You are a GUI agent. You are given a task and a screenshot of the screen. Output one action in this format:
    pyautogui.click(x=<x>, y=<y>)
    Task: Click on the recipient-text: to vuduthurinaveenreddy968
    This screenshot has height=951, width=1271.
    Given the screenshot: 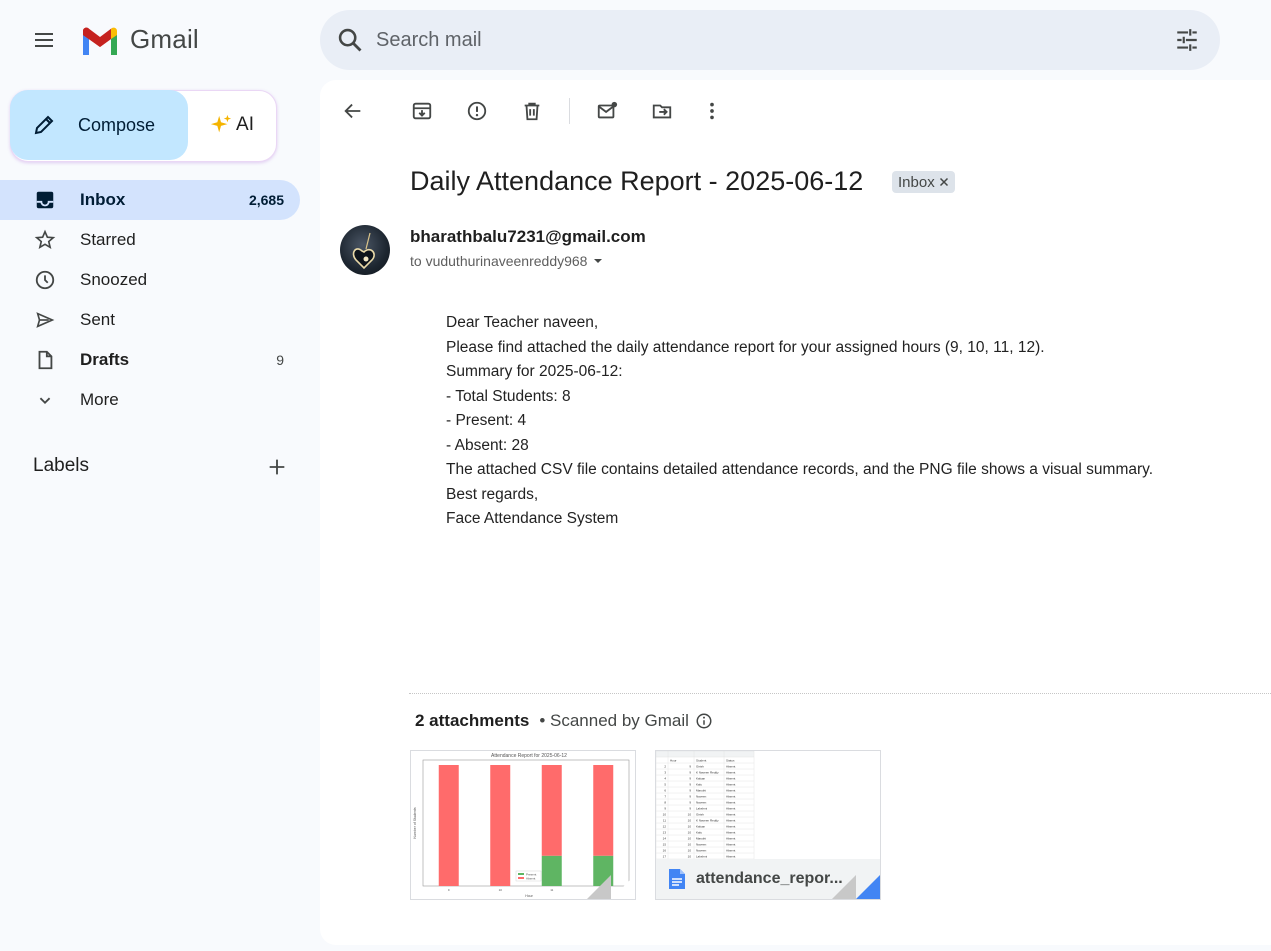 What is the action you would take?
    pyautogui.click(x=499, y=261)
    